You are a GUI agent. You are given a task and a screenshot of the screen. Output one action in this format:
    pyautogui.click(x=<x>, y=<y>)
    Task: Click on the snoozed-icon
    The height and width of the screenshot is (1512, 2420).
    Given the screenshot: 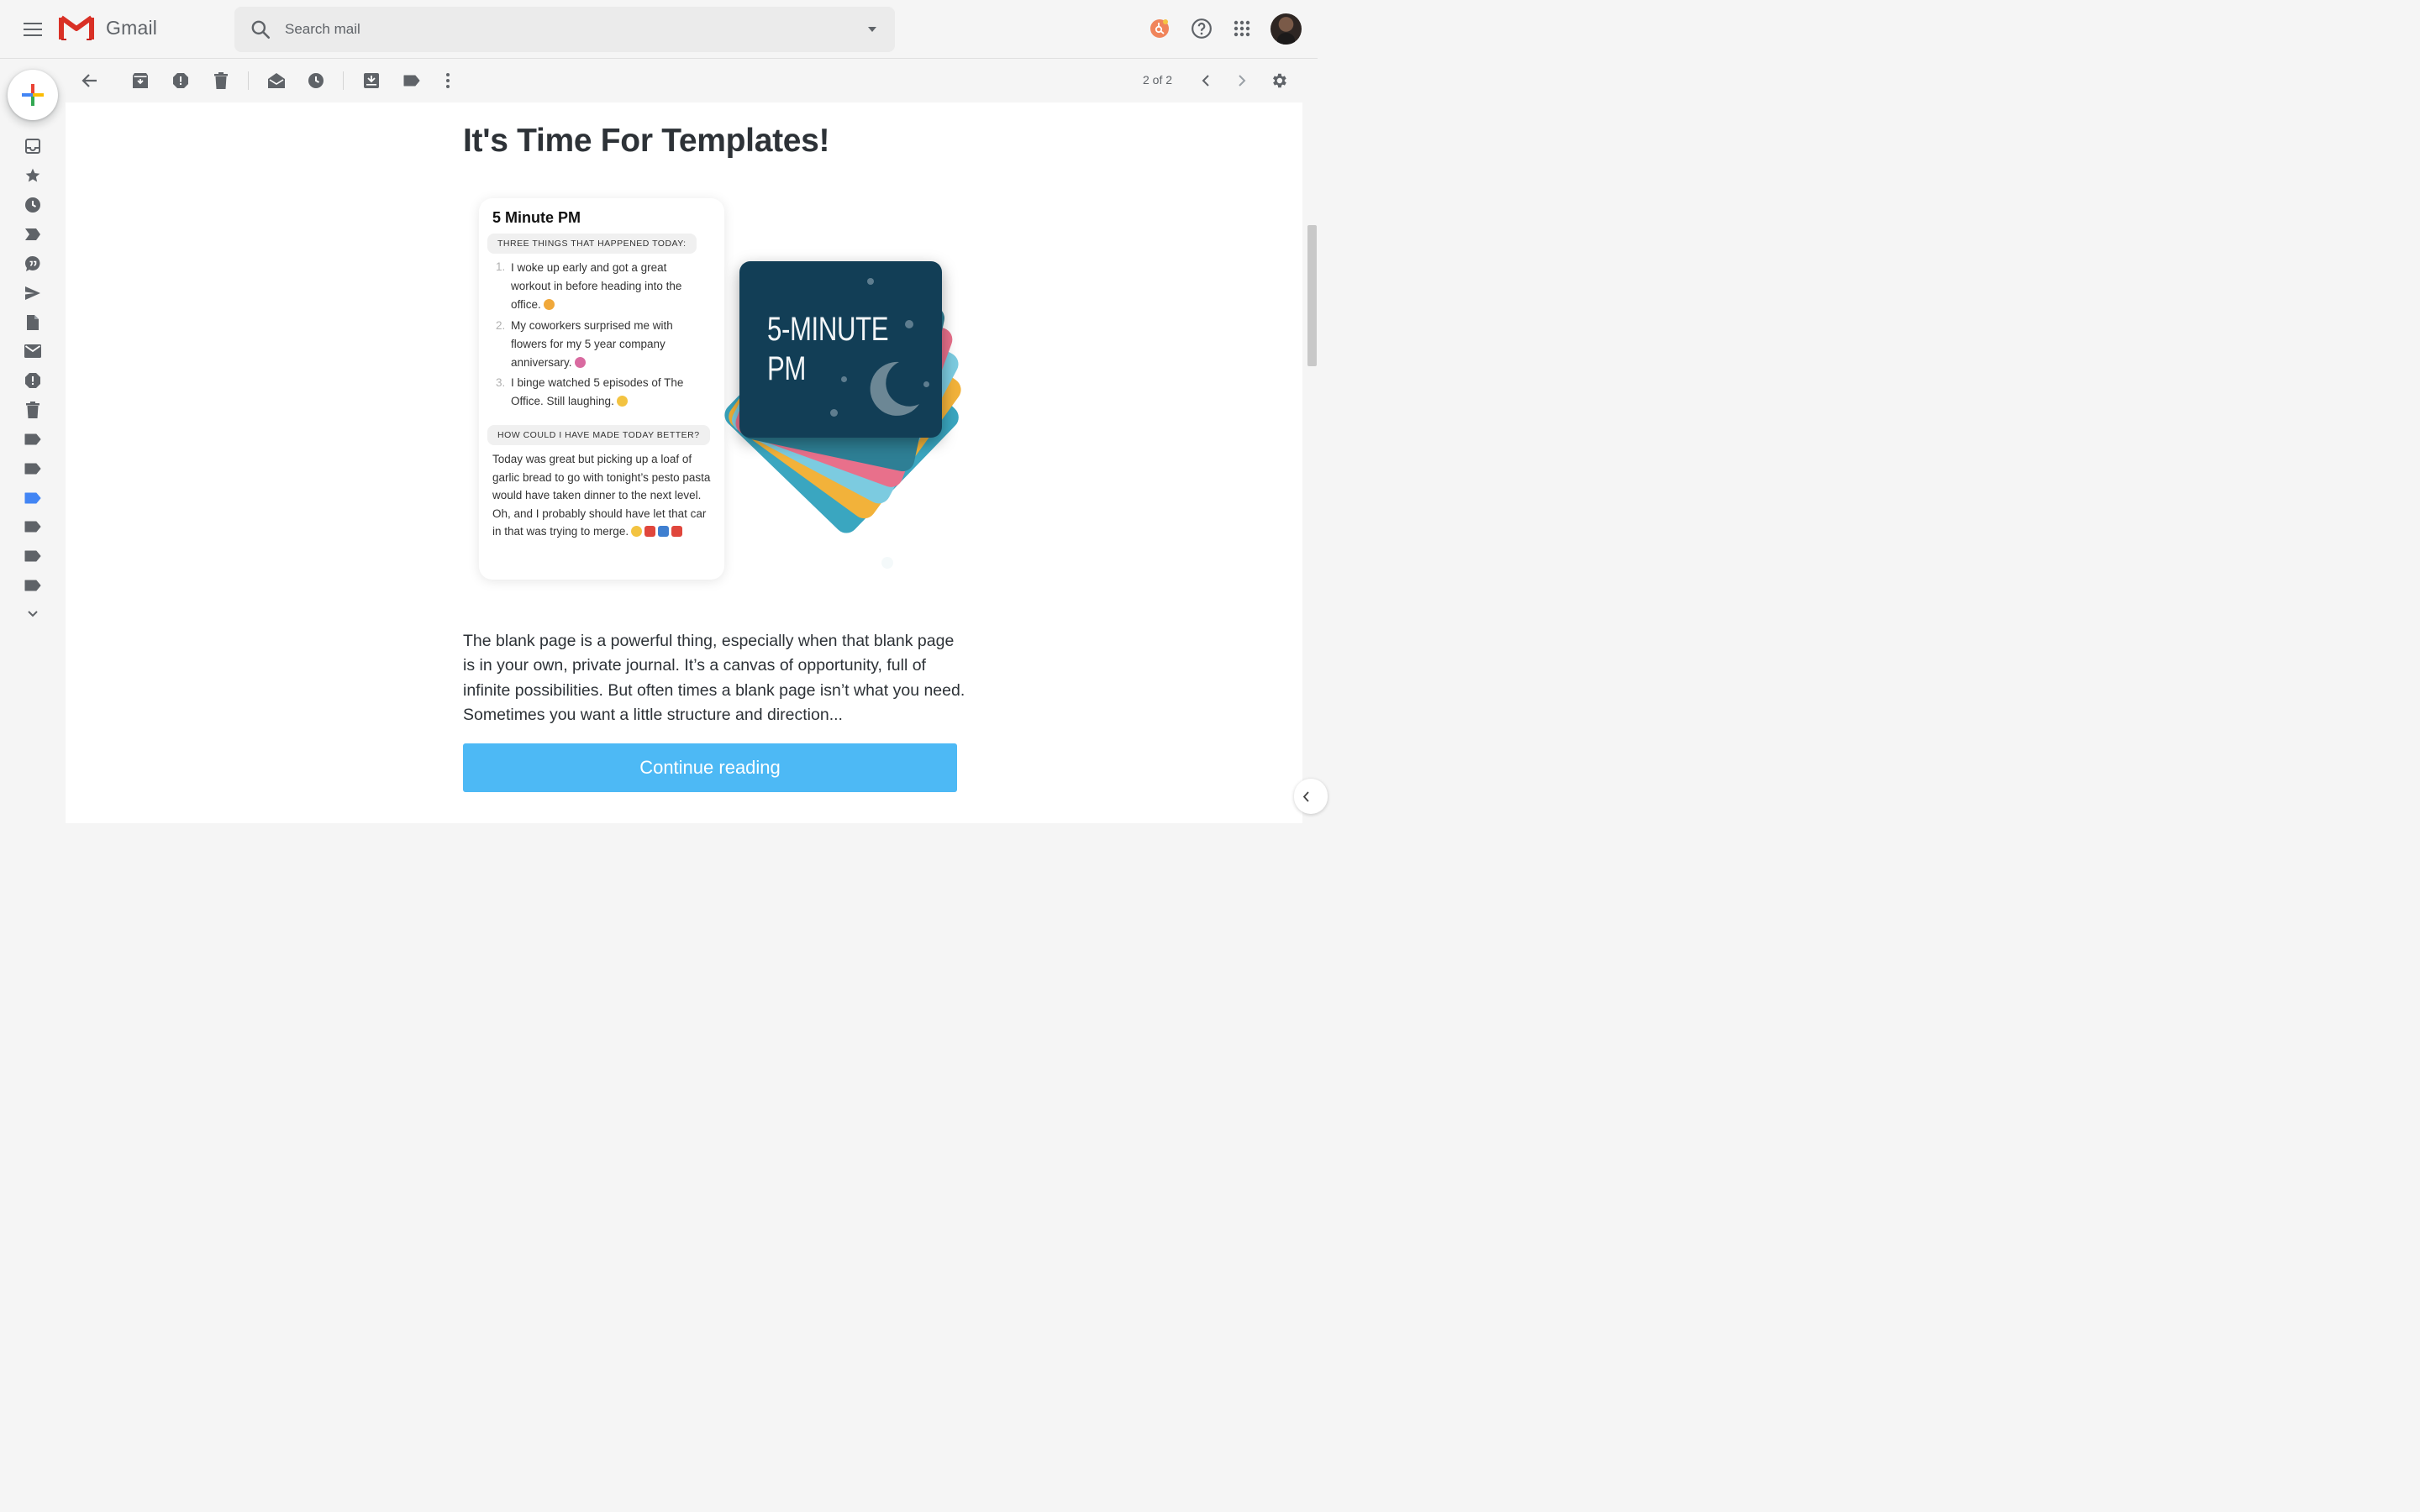 What is the action you would take?
    pyautogui.click(x=33, y=205)
    